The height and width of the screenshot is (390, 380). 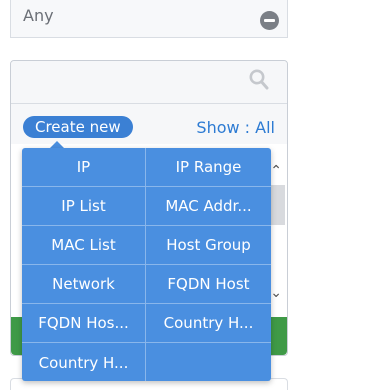 What do you see at coordinates (149, 19) in the screenshot?
I see `selected-item-row: Any` at bounding box center [149, 19].